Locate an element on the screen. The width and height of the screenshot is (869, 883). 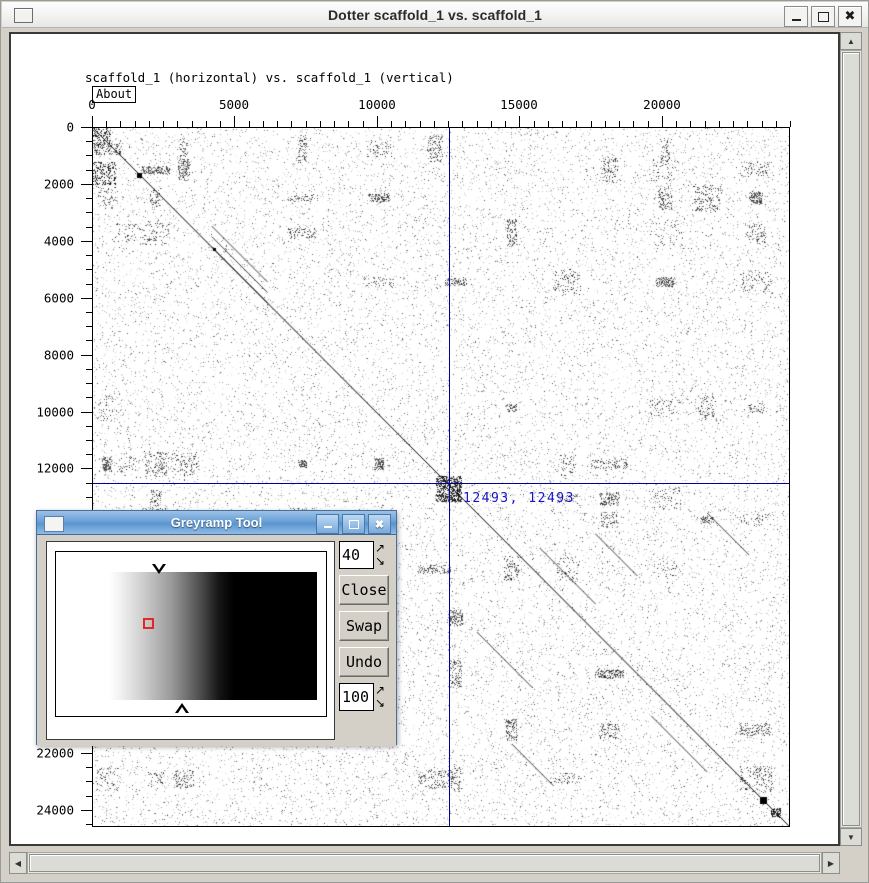
main-window-button-group: ✖ is located at coordinates (823, 16).